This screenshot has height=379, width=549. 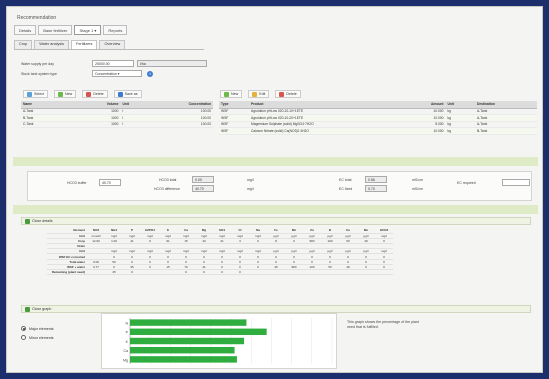 What do you see at coordinates (51, 105) in the screenshot?
I see `column-header: Name` at bounding box center [51, 105].